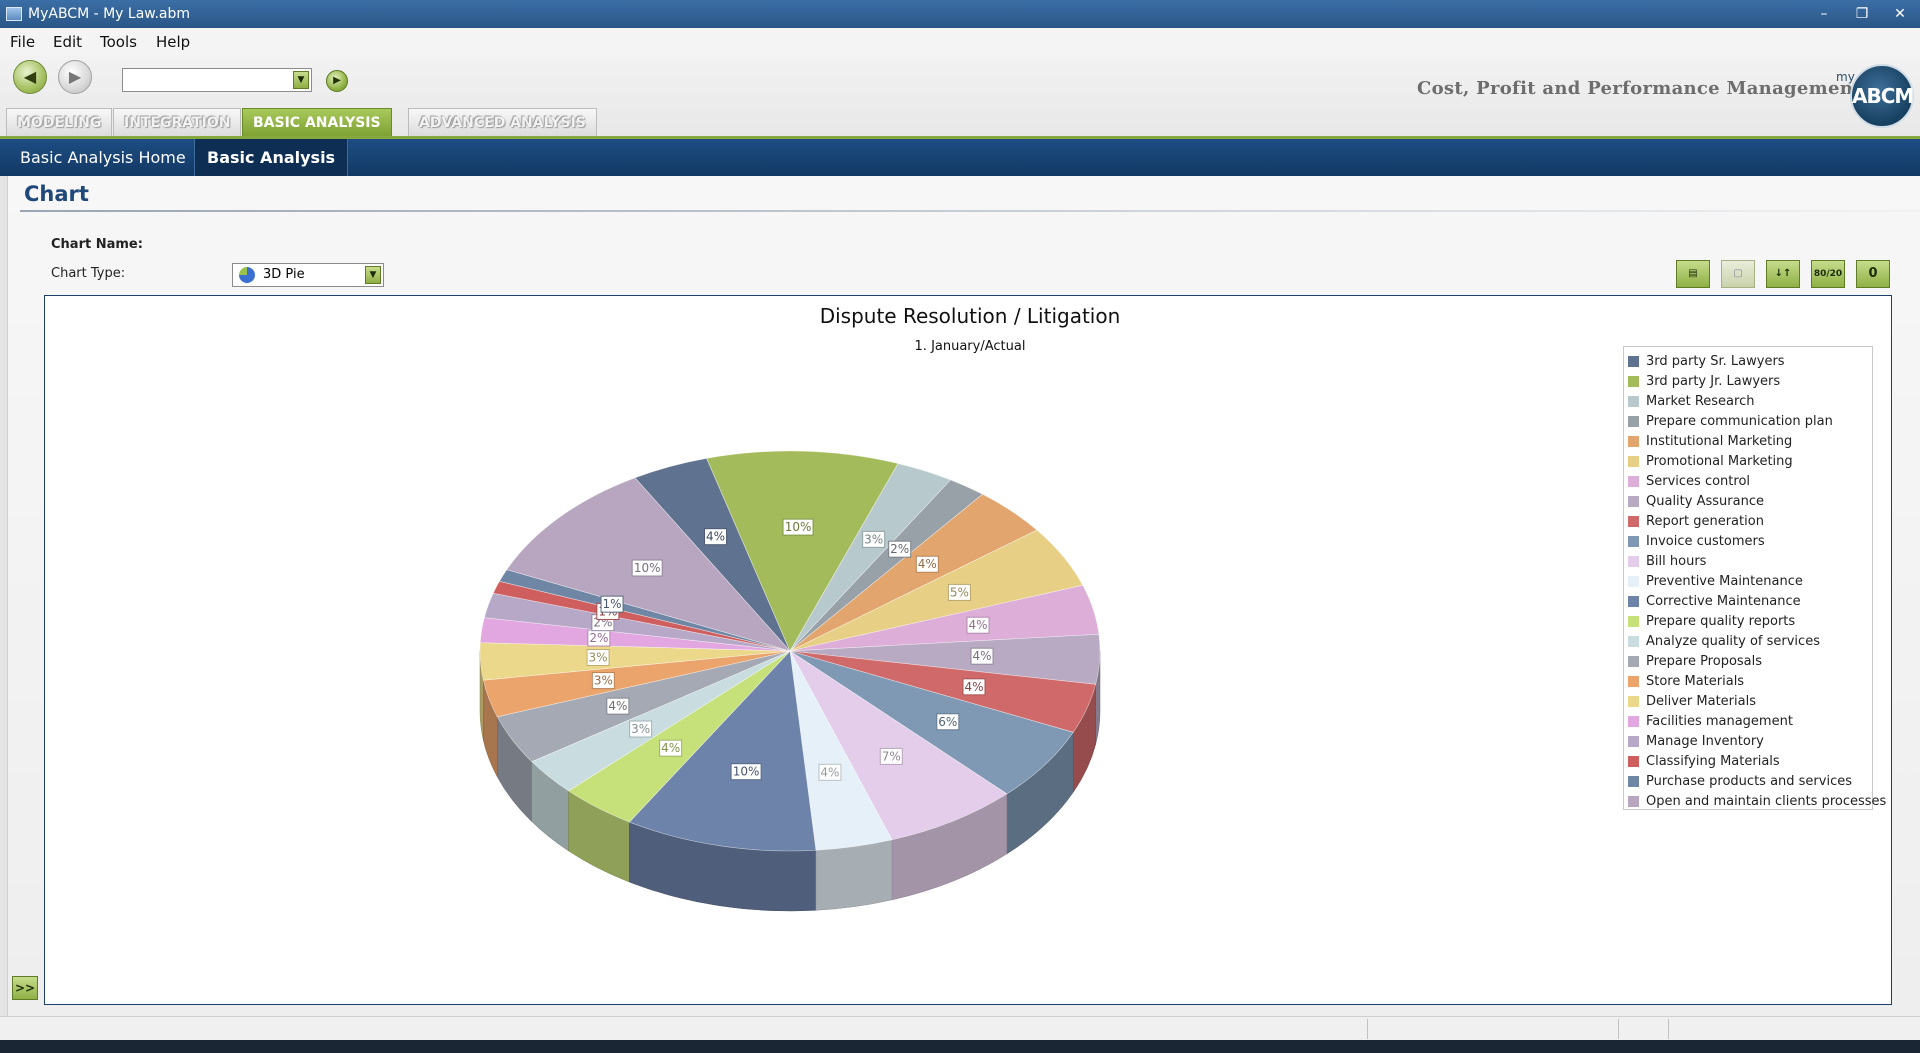  I want to click on legend-label: Facilities management, so click(1719, 721).